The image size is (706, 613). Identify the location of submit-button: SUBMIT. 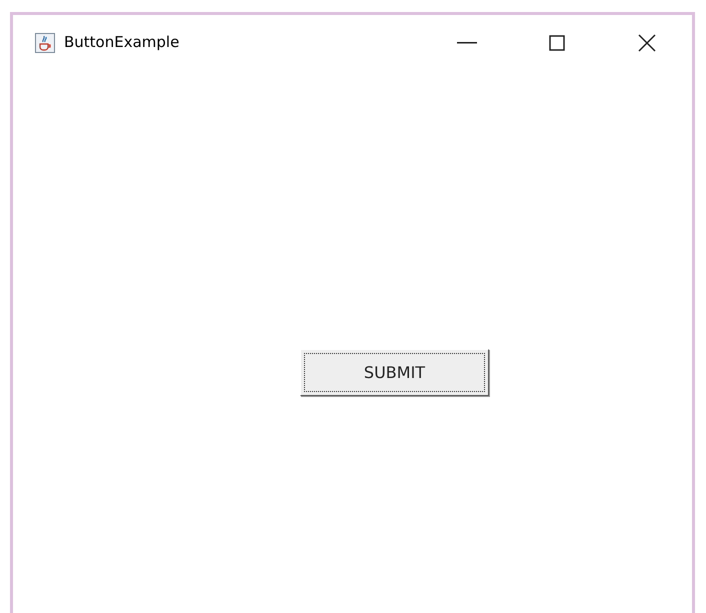
(394, 372).